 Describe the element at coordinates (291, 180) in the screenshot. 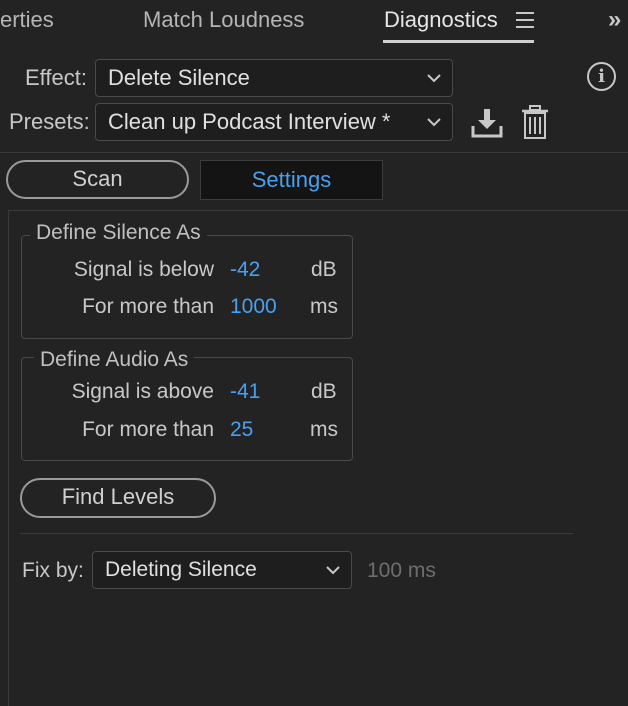

I see `settings-button: Settings` at that location.